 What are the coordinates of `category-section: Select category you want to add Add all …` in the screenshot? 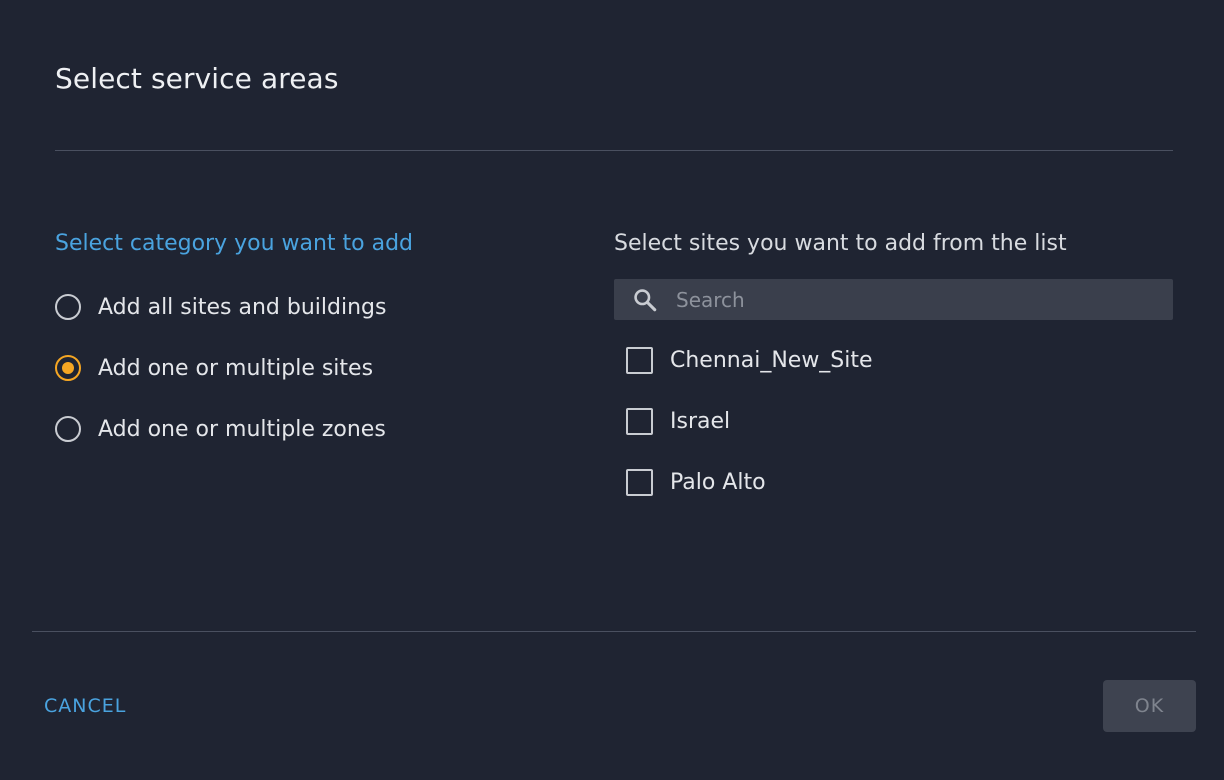 It's located at (315, 335).